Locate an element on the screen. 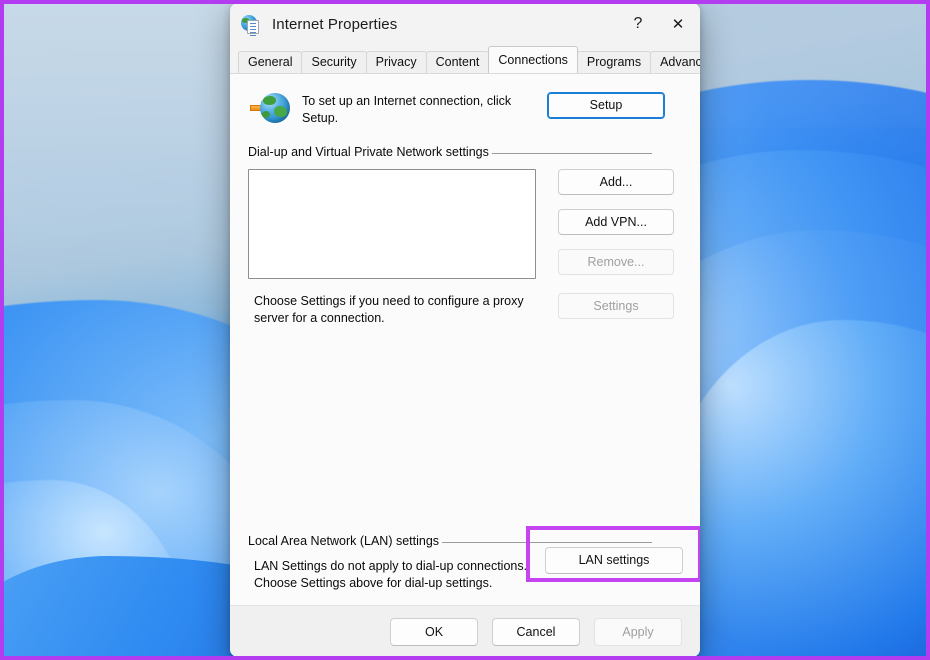 This screenshot has height=660, width=930. lan-group-label: Local Area Network (LAN) settings is located at coordinates (344, 541).